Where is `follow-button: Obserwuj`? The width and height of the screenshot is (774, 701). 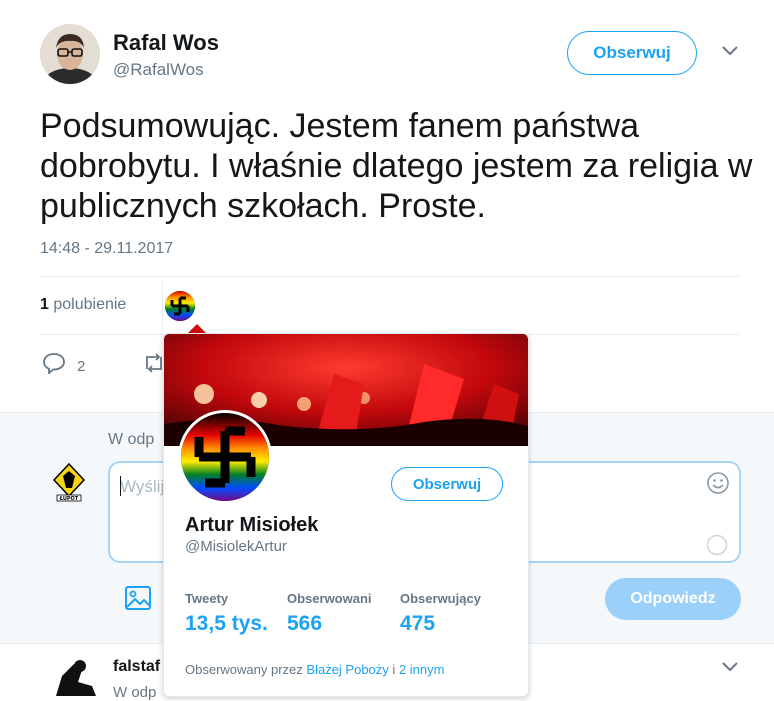 follow-button: Obserwuj is located at coordinates (632, 53).